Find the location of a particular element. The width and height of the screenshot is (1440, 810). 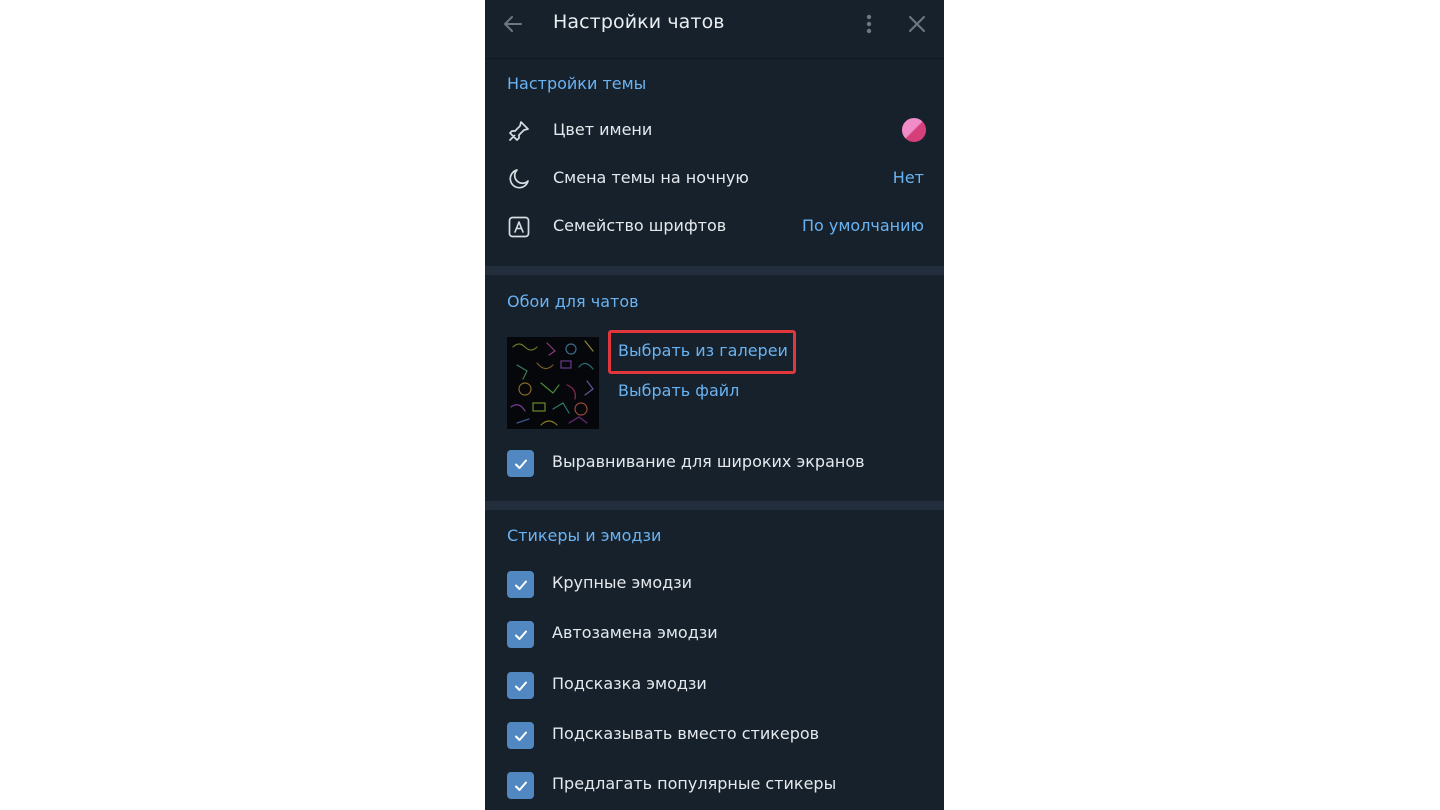

large-emoji-label: Крупные эмодзи is located at coordinates (622, 582).